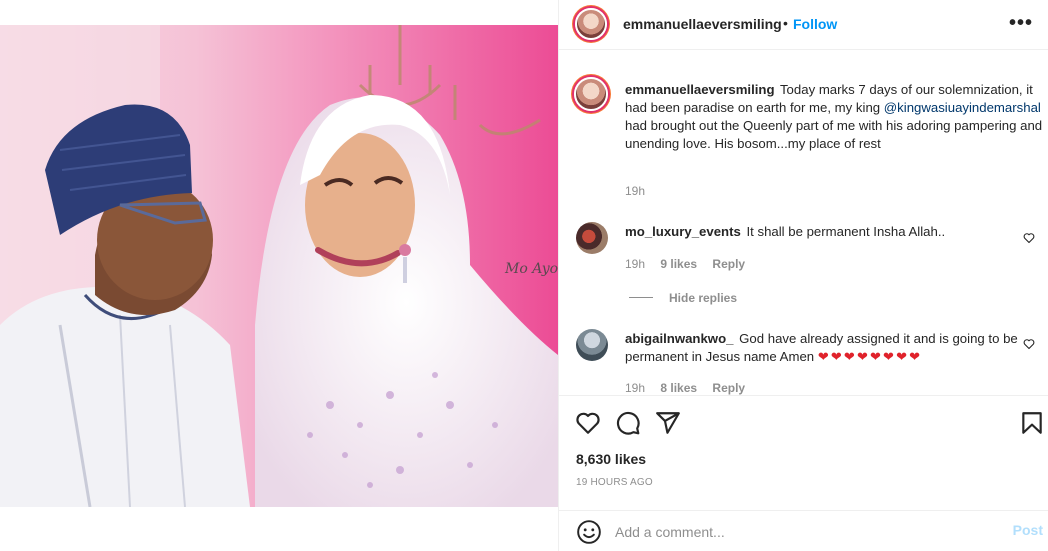 Image resolution: width=1048 pixels, height=551 pixels. I want to click on comment-text: It shall be permanent Insha Allah.., so click(846, 231).